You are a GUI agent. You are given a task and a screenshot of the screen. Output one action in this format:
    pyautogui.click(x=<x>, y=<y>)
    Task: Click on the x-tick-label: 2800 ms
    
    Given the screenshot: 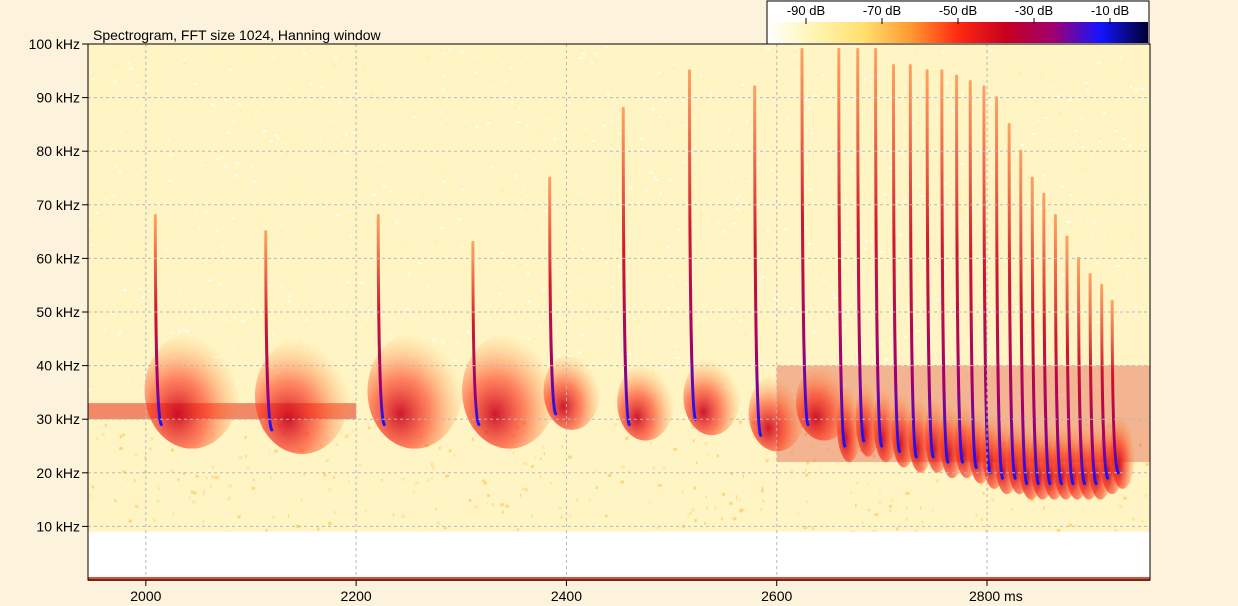 What is the action you would take?
    pyautogui.click(x=996, y=596)
    